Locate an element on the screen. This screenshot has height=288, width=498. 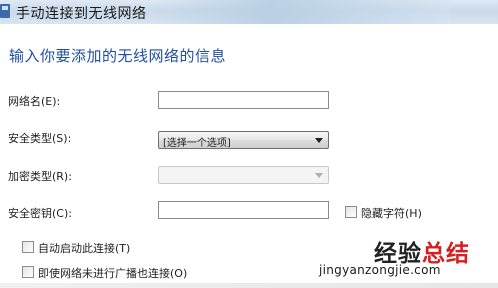
auto-start-label: 自动启动此连接(T) is located at coordinates (84, 248).